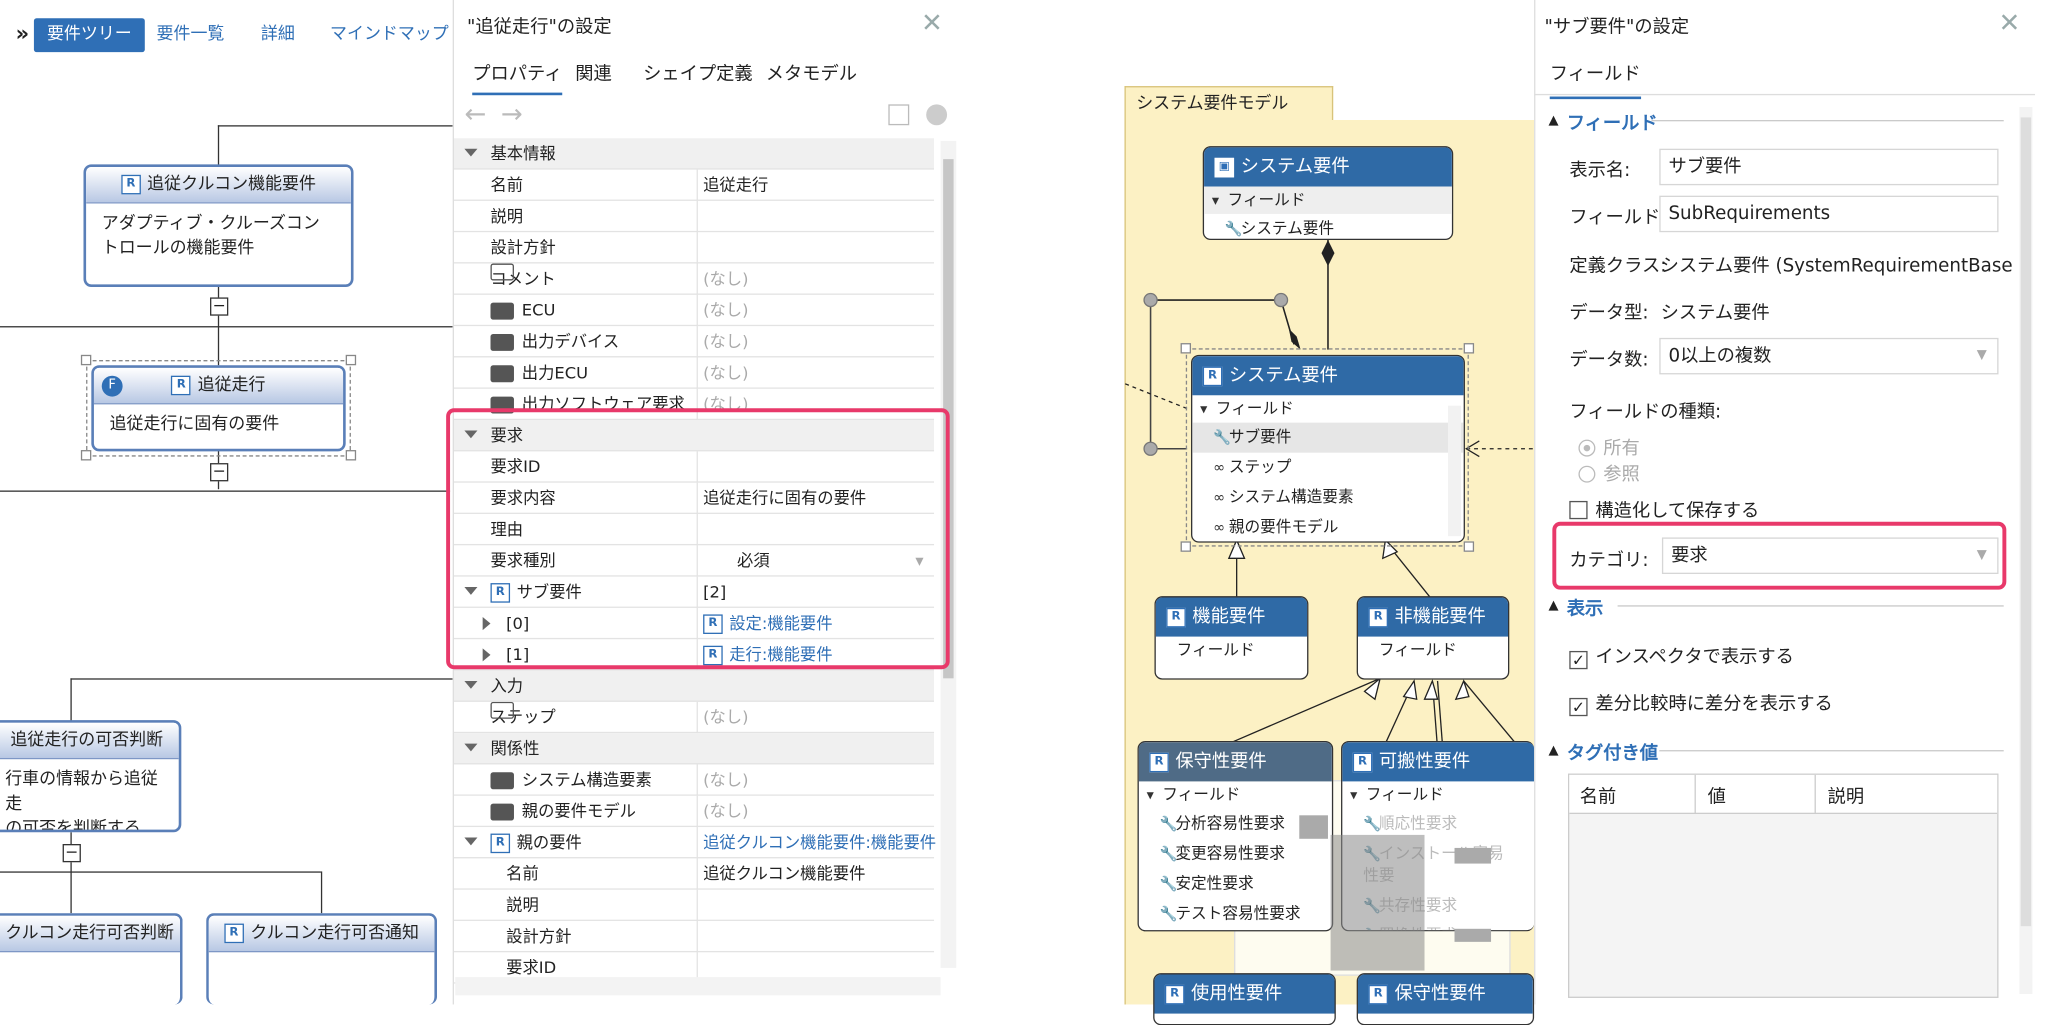  What do you see at coordinates (475, 113) in the screenshot?
I see `back-arrow-icon: ←` at bounding box center [475, 113].